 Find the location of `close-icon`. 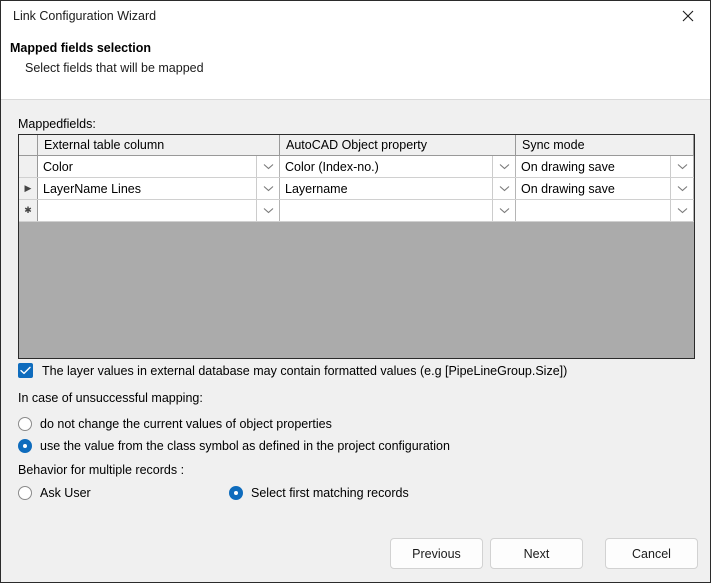

close-icon is located at coordinates (688, 16).